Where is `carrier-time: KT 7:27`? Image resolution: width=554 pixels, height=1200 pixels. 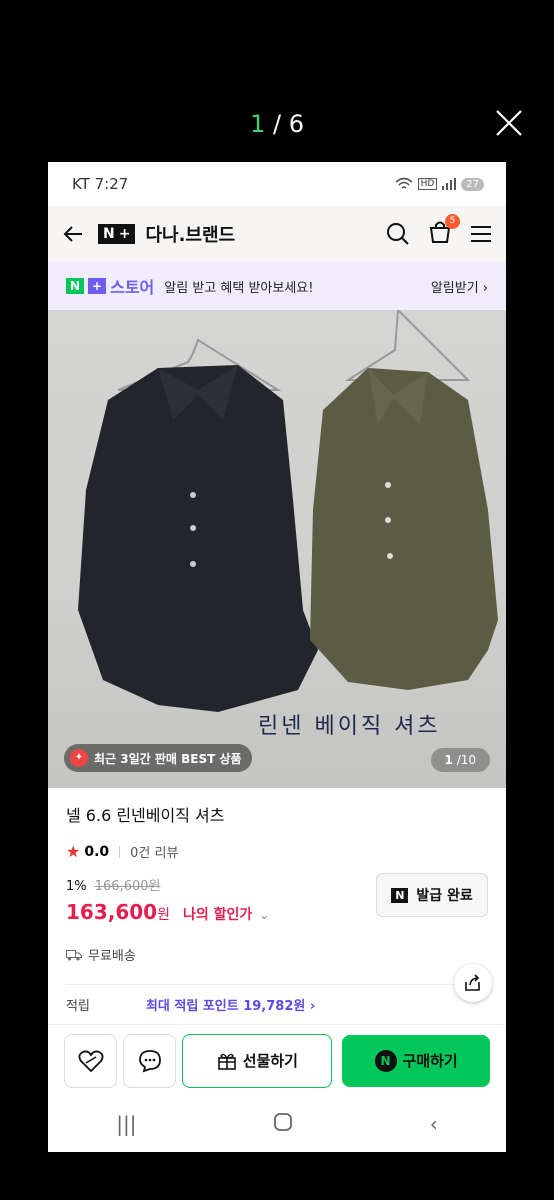 carrier-time: KT 7:27 is located at coordinates (100, 184).